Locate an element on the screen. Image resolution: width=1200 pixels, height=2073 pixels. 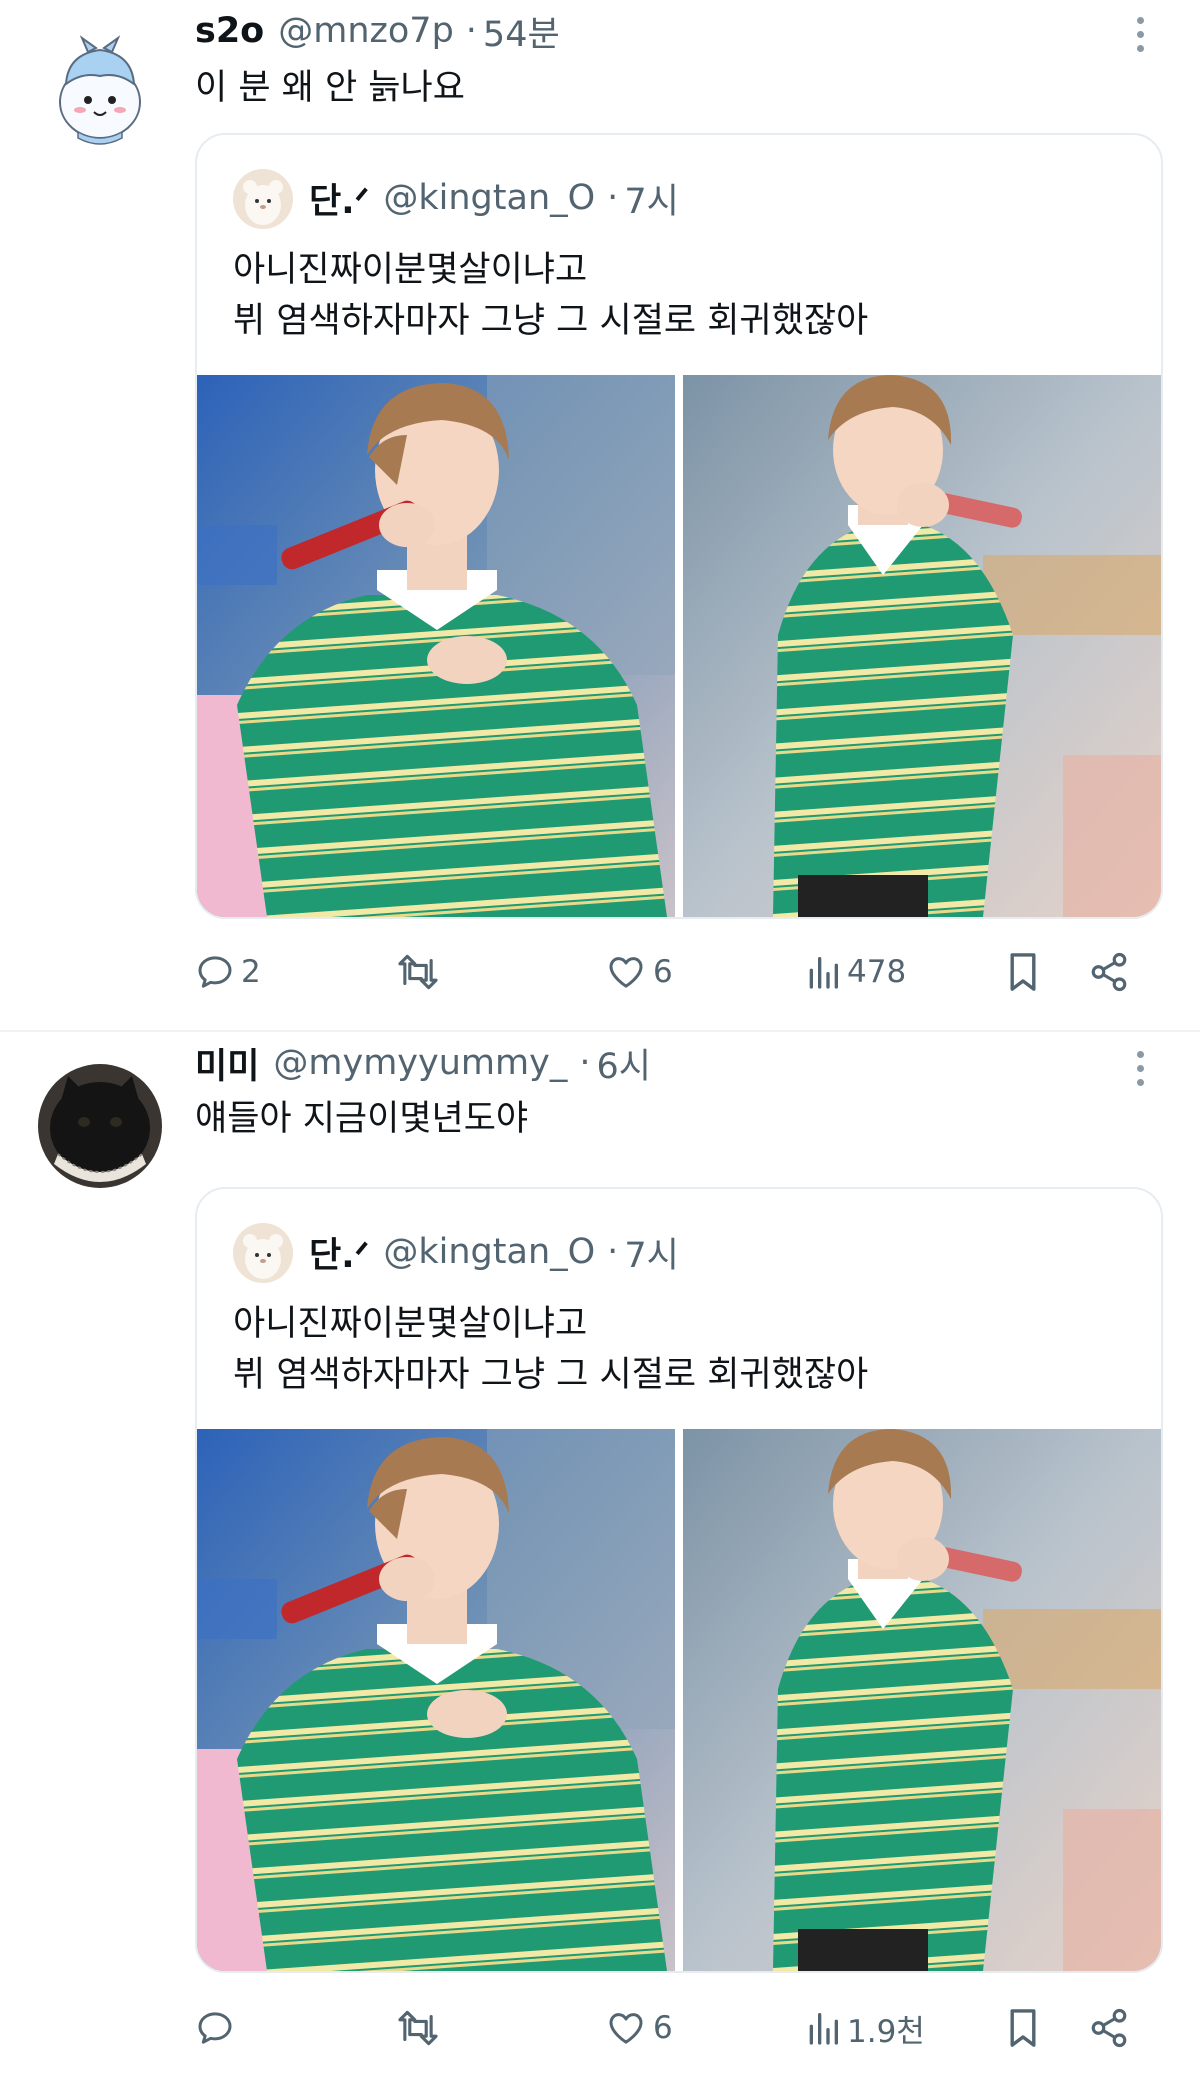
reply-button: 2 is located at coordinates (228, 972).